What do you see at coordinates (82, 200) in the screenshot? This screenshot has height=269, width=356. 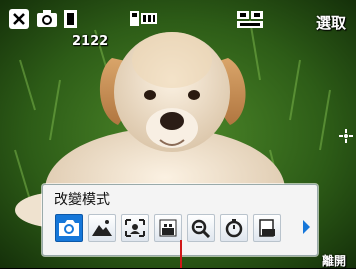 I see `mode-panel-title: 改變模式` at bounding box center [82, 200].